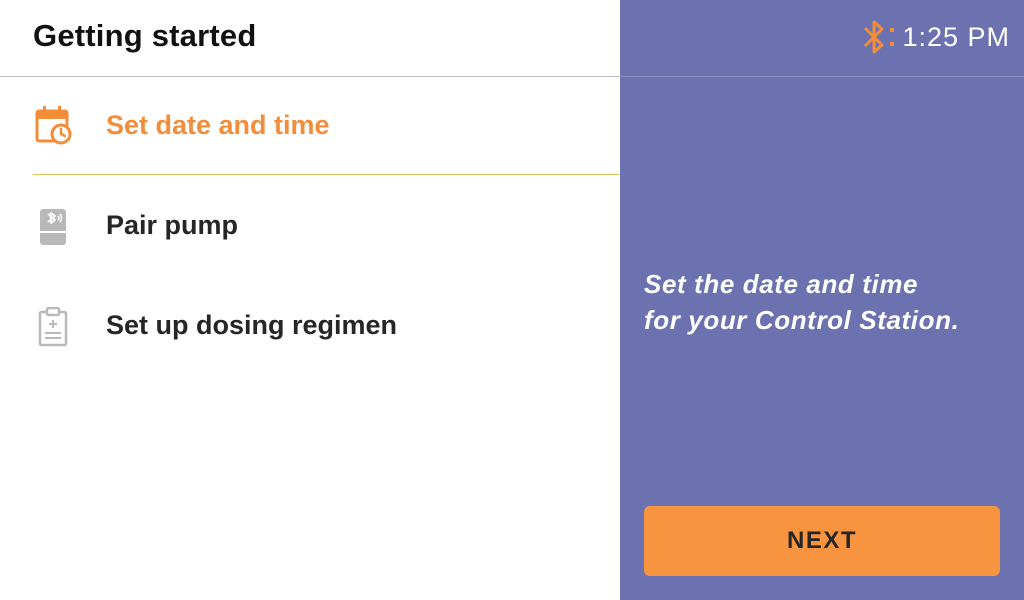  Describe the element at coordinates (879, 37) in the screenshot. I see `bluetooth-icon` at that location.